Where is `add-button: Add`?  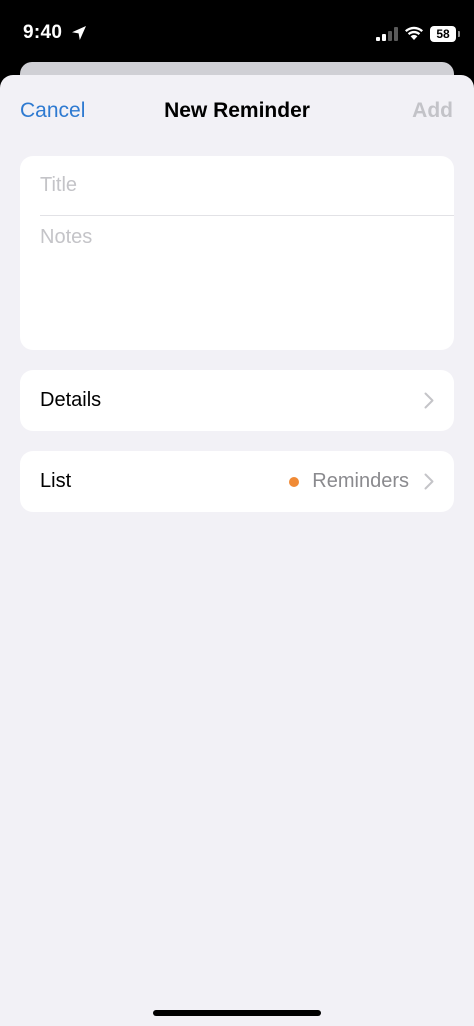 add-button: Add is located at coordinates (432, 111).